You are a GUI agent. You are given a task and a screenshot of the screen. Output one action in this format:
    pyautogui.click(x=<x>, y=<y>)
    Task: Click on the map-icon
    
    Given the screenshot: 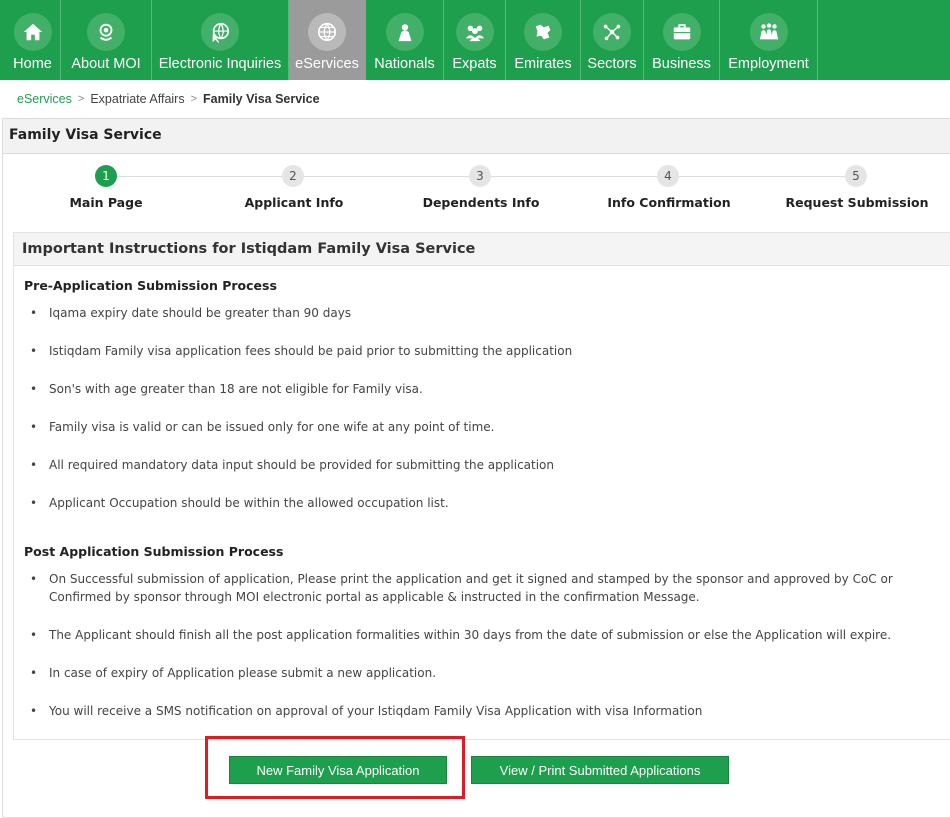 What is the action you would take?
    pyautogui.click(x=543, y=32)
    